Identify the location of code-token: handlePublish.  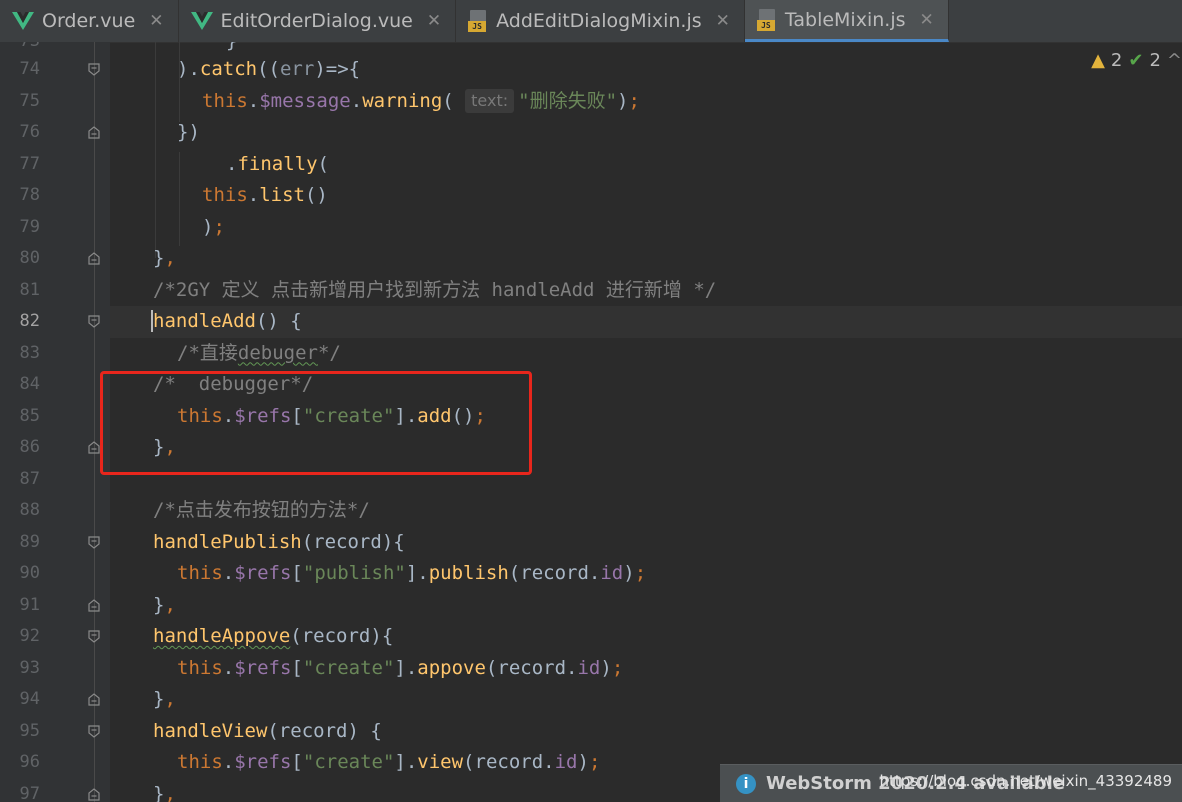
(227, 541).